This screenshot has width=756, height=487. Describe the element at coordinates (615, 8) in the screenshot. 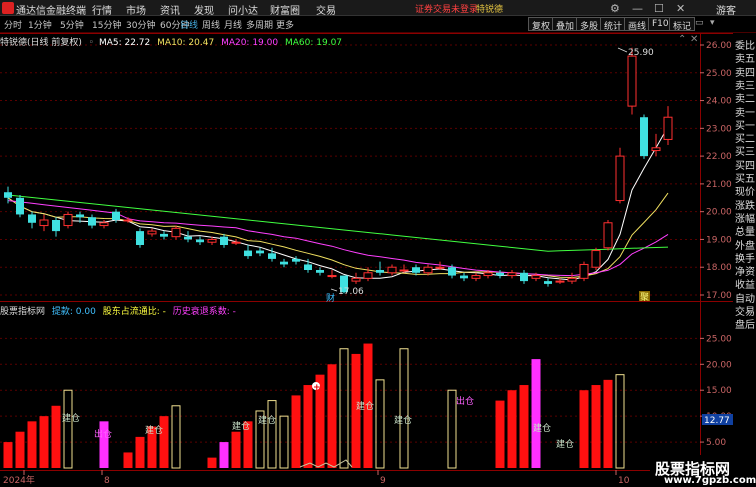

I see `settings-icon: ⚙` at that location.